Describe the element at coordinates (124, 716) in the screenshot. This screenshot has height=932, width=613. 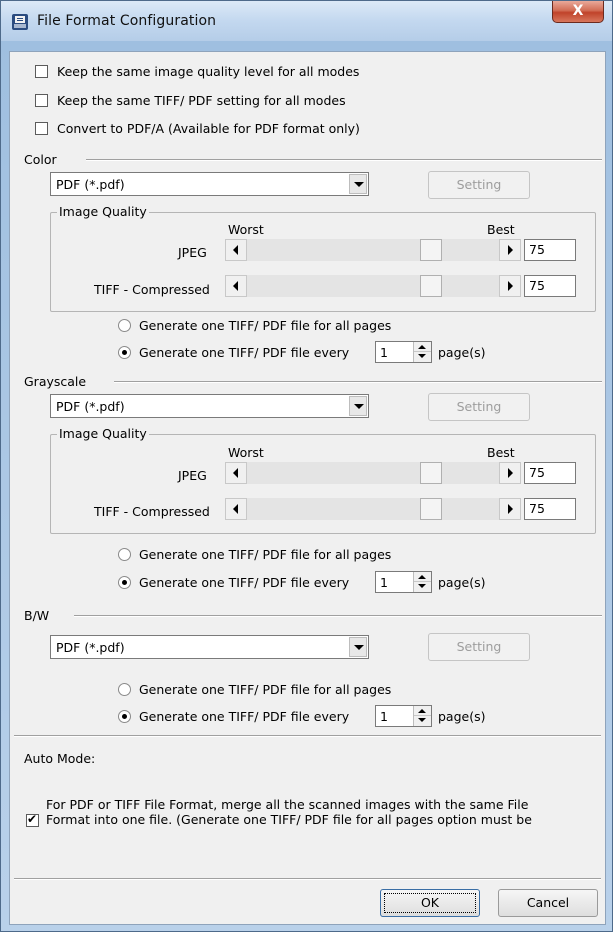
I see `bw-radio-every` at that location.